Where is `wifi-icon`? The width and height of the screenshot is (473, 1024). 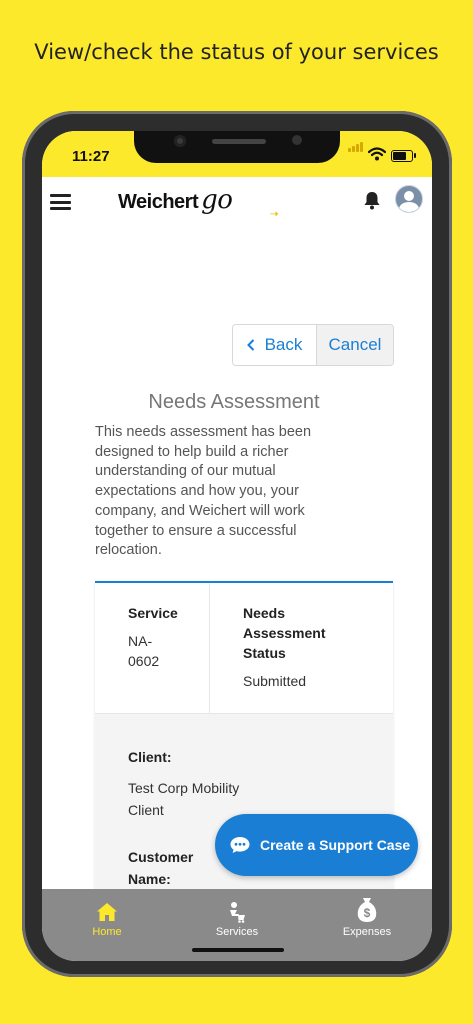
wifi-icon is located at coordinates (377, 154).